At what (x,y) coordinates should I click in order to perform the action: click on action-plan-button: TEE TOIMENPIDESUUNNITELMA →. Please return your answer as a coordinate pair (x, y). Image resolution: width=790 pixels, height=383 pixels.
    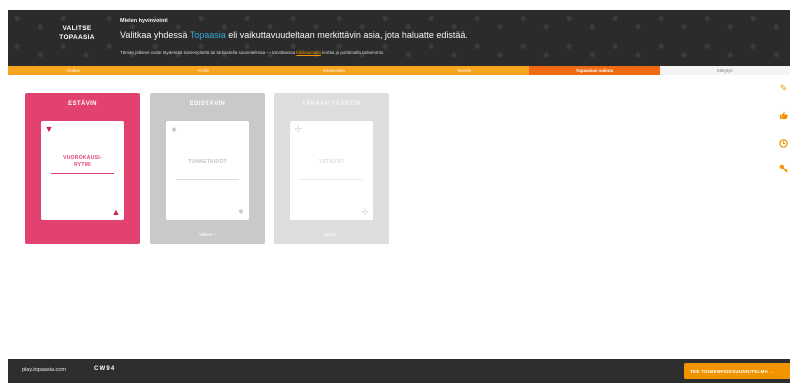
    Looking at the image, I should click on (737, 371).